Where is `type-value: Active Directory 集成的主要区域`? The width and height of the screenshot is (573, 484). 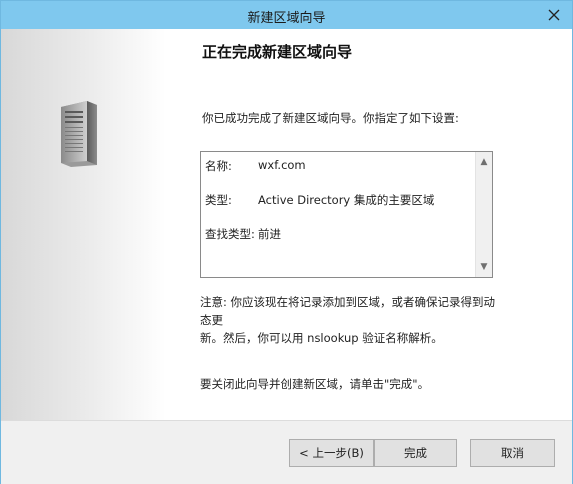 type-value: Active Directory 集成的主要区域 is located at coordinates (346, 200).